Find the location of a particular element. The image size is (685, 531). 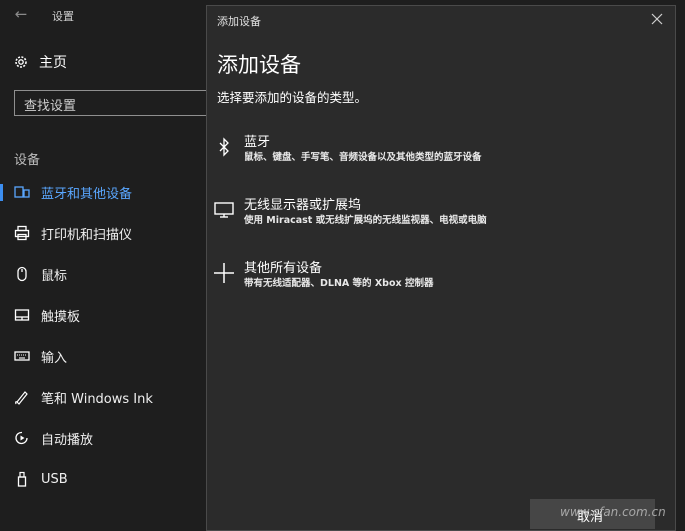

sidebar-item-label: 笔和 Windows Ink is located at coordinates (97, 399).